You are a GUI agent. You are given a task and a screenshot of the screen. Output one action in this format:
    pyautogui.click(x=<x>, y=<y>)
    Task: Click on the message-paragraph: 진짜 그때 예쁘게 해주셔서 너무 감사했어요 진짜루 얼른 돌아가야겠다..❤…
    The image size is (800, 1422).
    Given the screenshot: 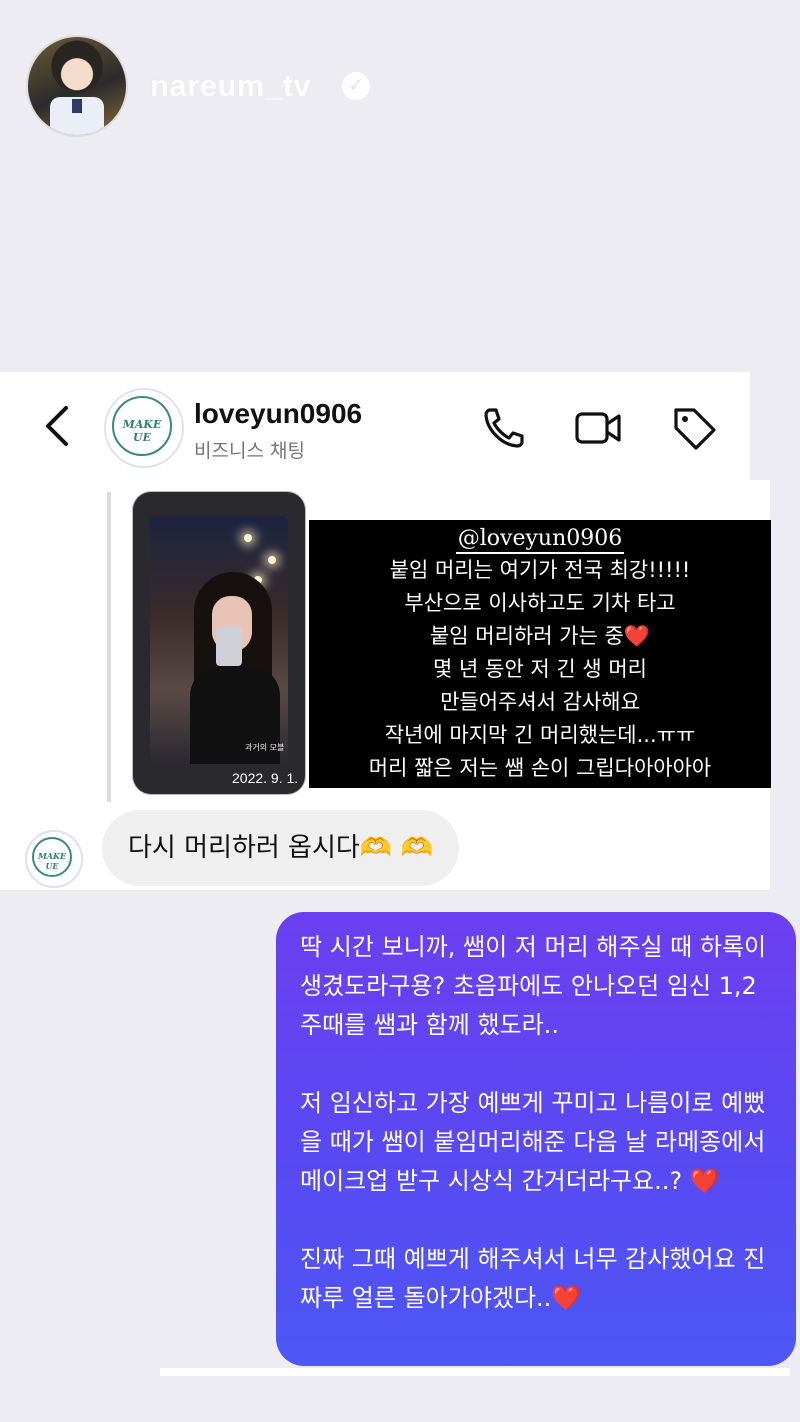 What is the action you would take?
    pyautogui.click(x=533, y=1278)
    